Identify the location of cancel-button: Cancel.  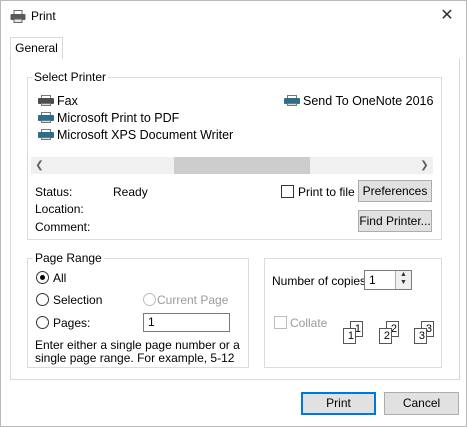
(421, 403).